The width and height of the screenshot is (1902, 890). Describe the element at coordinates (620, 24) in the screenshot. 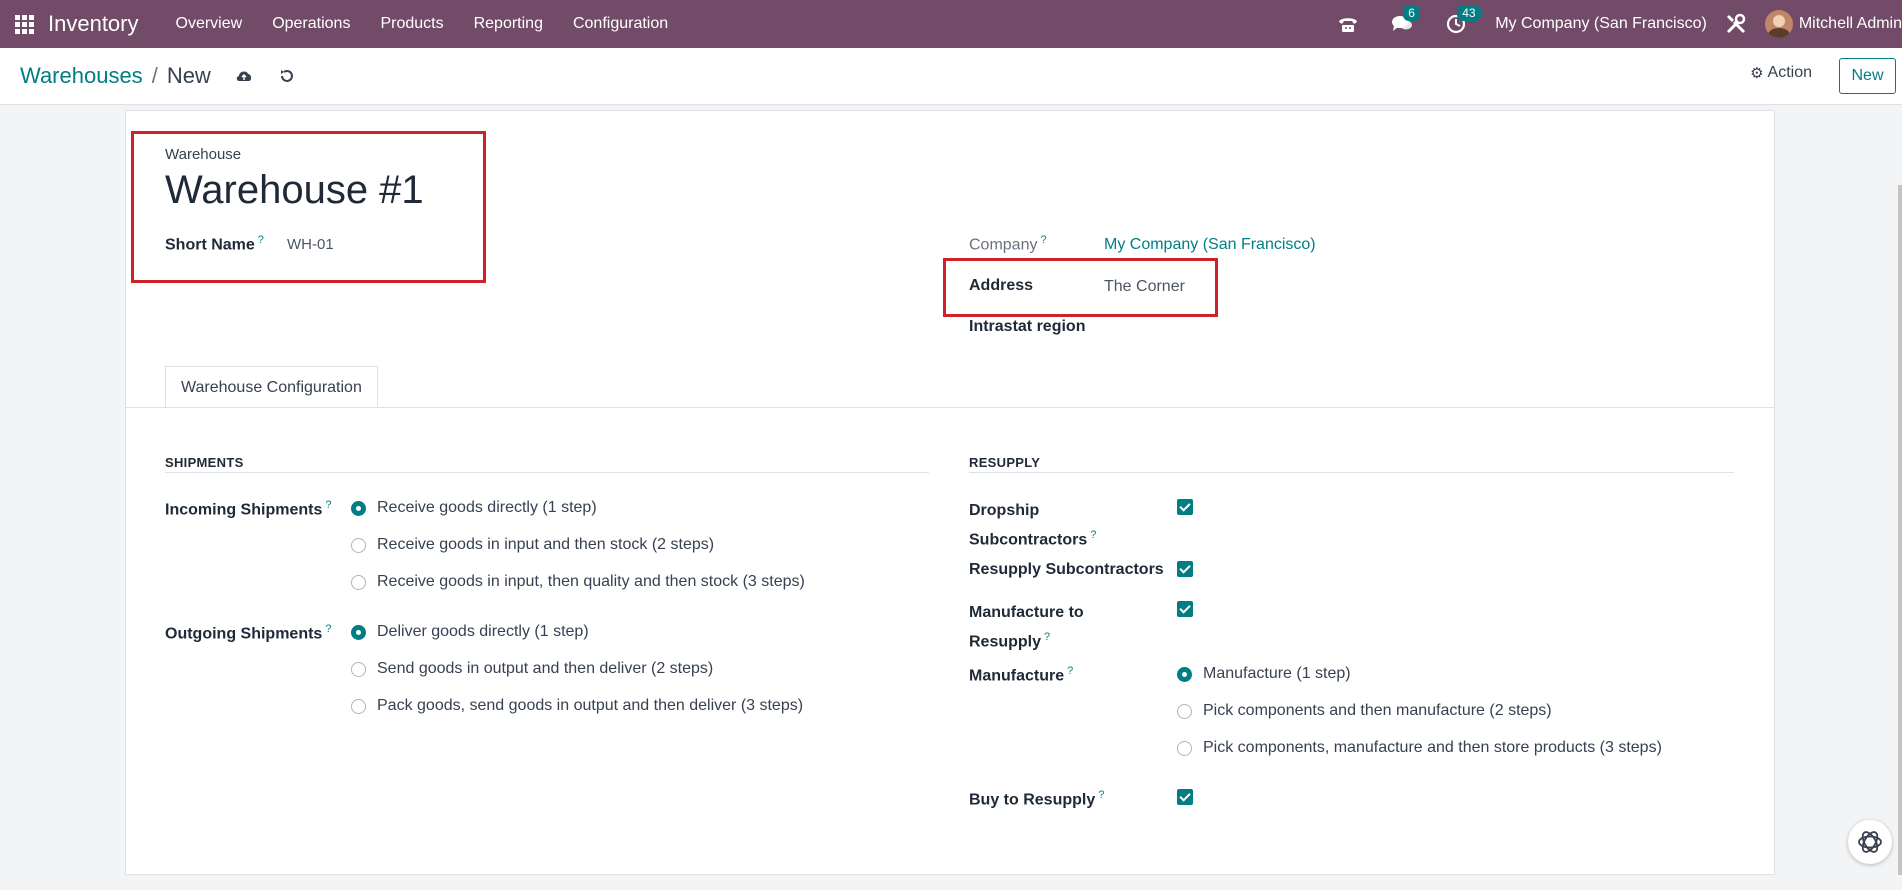

I see `menu-configuration: Configuration` at that location.